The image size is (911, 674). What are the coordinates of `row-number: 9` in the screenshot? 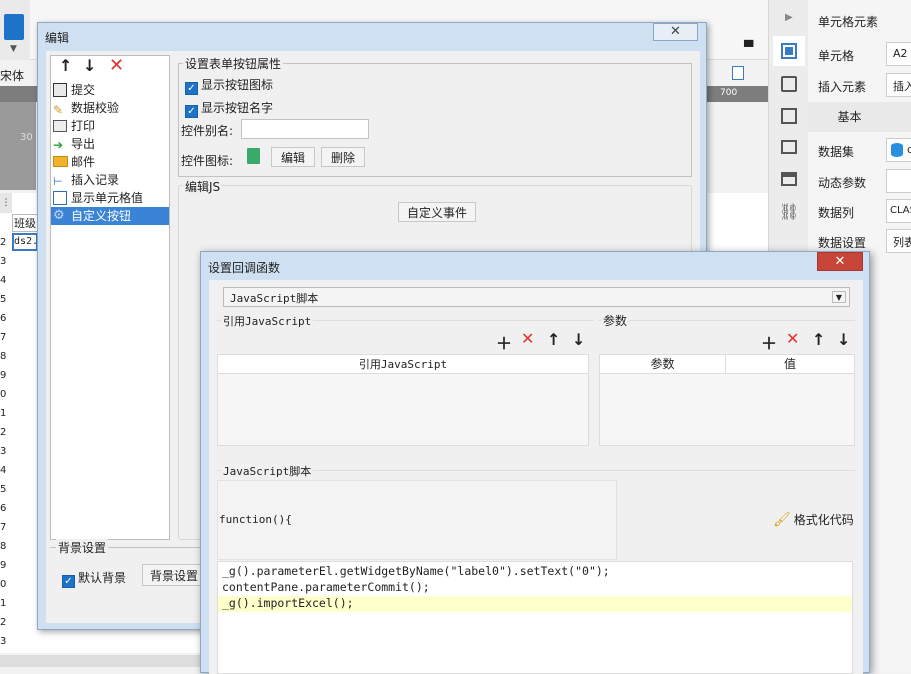 It's located at (3, 565).